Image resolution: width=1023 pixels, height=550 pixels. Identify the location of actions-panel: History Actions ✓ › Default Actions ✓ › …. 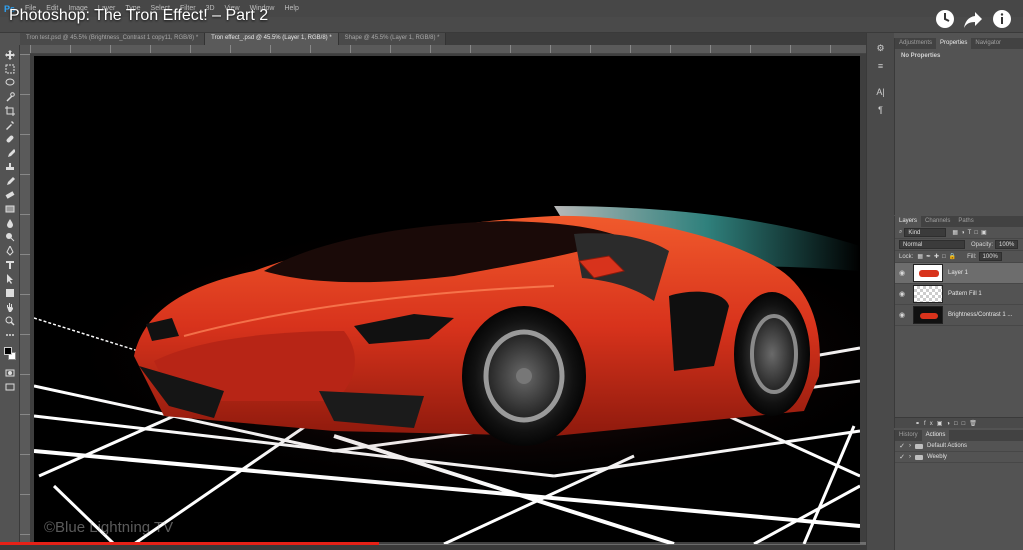
(958, 490).